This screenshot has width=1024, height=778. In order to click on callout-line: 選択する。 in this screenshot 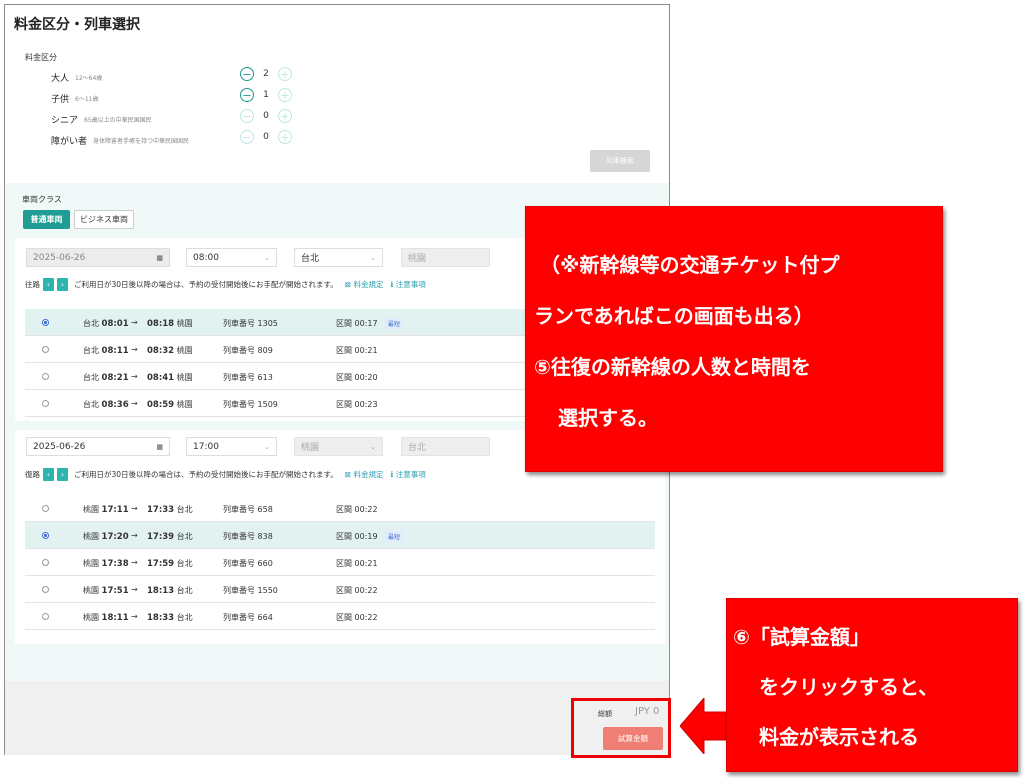, I will do `click(608, 418)`.